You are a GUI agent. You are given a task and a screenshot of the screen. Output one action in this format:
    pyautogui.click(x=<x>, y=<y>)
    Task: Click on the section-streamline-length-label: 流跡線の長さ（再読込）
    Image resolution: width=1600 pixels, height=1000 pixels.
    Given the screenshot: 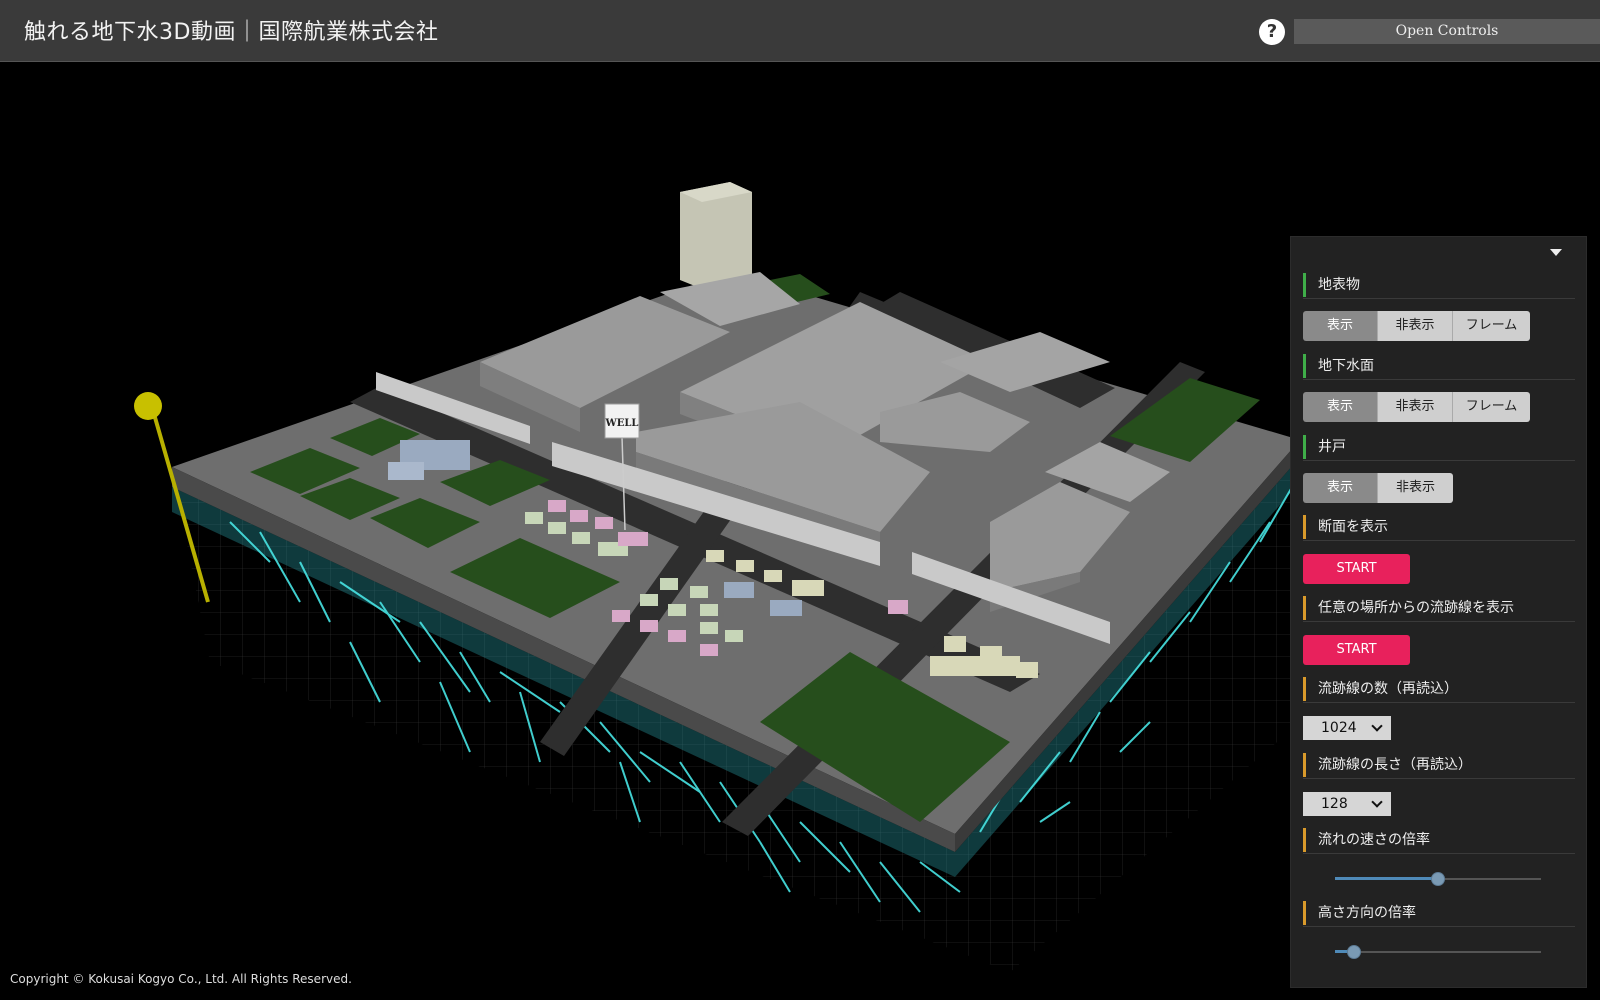 What is the action you would take?
    pyautogui.click(x=1439, y=766)
    